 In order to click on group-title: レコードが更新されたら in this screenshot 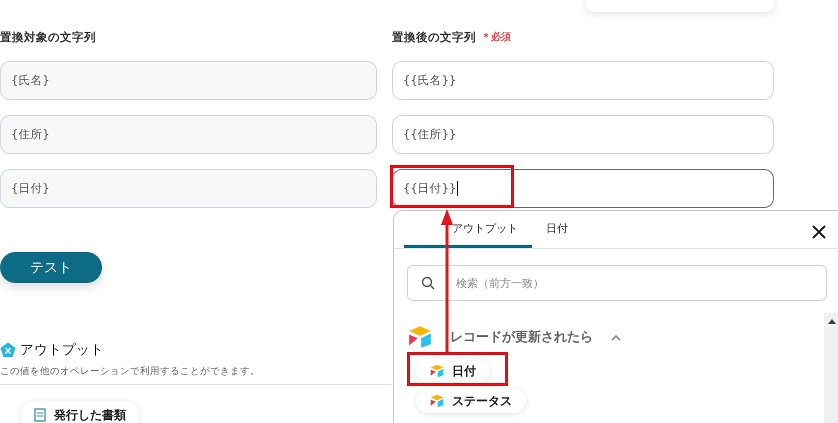, I will do `click(521, 337)`.